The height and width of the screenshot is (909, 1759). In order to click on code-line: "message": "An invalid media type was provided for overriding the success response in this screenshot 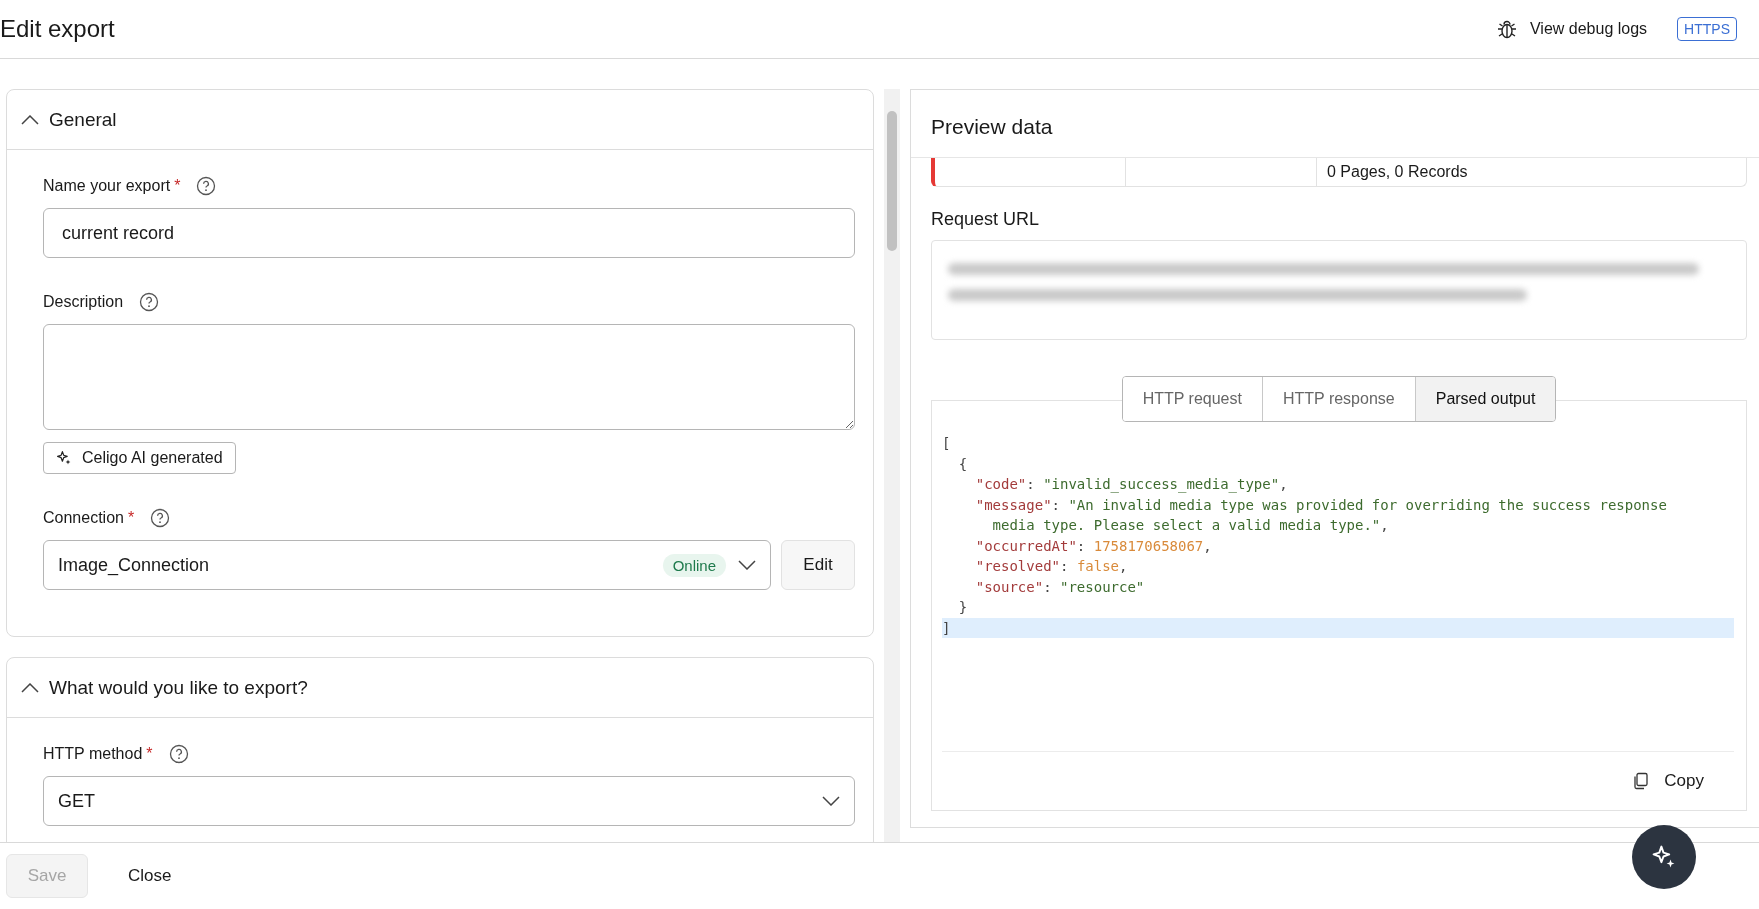, I will do `click(1321, 505)`.